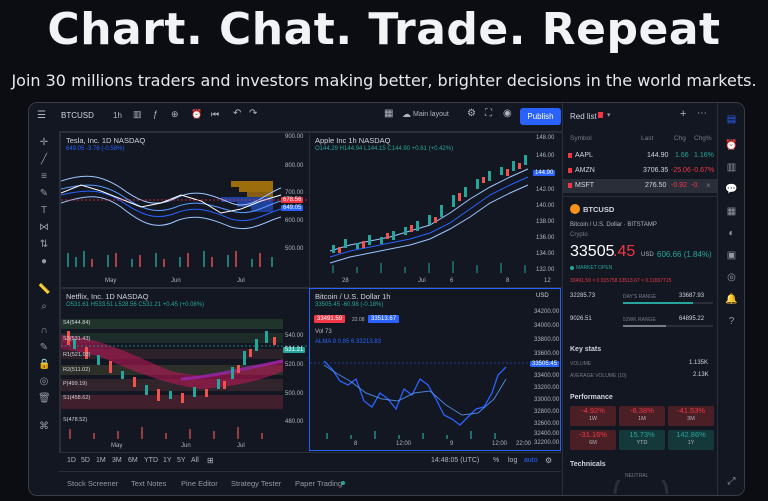  I want to click on trend-line-icon: ╱, so click(44, 160).